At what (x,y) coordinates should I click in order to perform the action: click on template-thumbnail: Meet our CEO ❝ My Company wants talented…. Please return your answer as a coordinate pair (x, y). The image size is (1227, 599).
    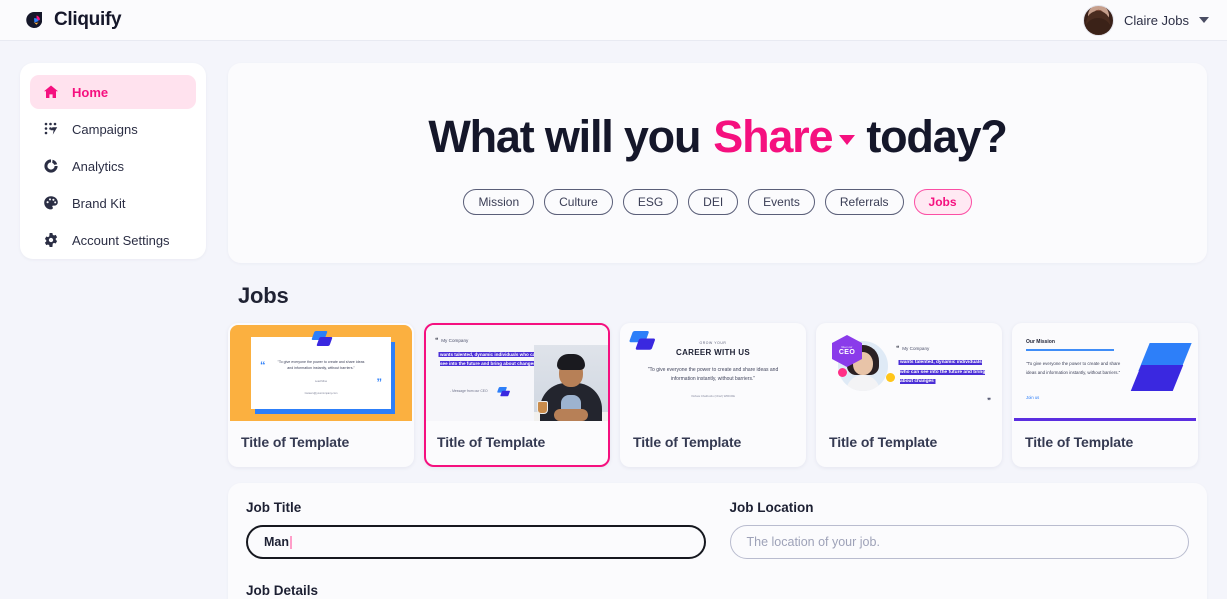
    Looking at the image, I should click on (909, 373).